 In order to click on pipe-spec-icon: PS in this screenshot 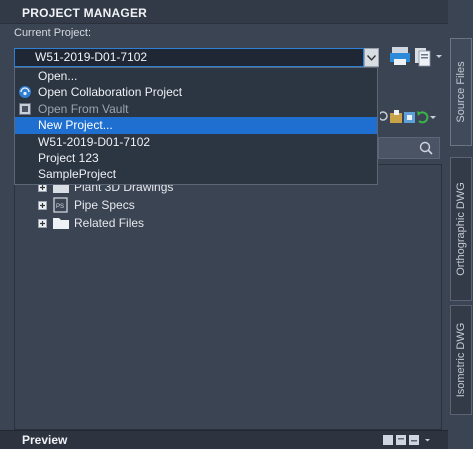, I will do `click(60, 205)`.